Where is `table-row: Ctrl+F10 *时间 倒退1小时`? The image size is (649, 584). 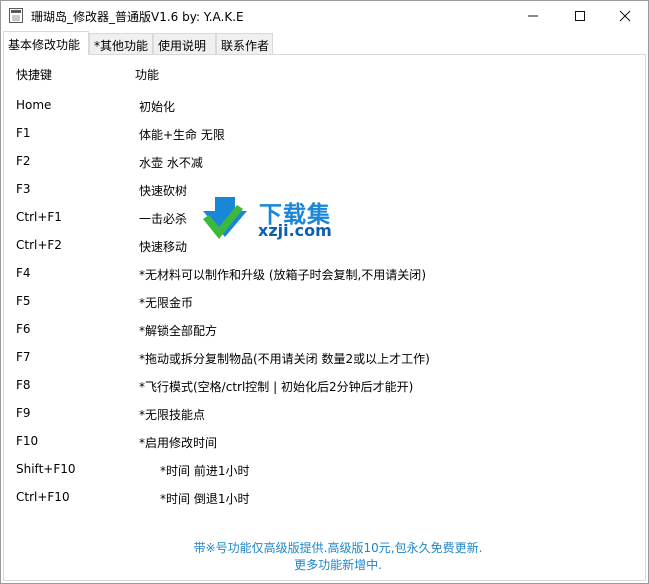
table-row: Ctrl+F10 *时间 倒退1小时 is located at coordinates (324, 498).